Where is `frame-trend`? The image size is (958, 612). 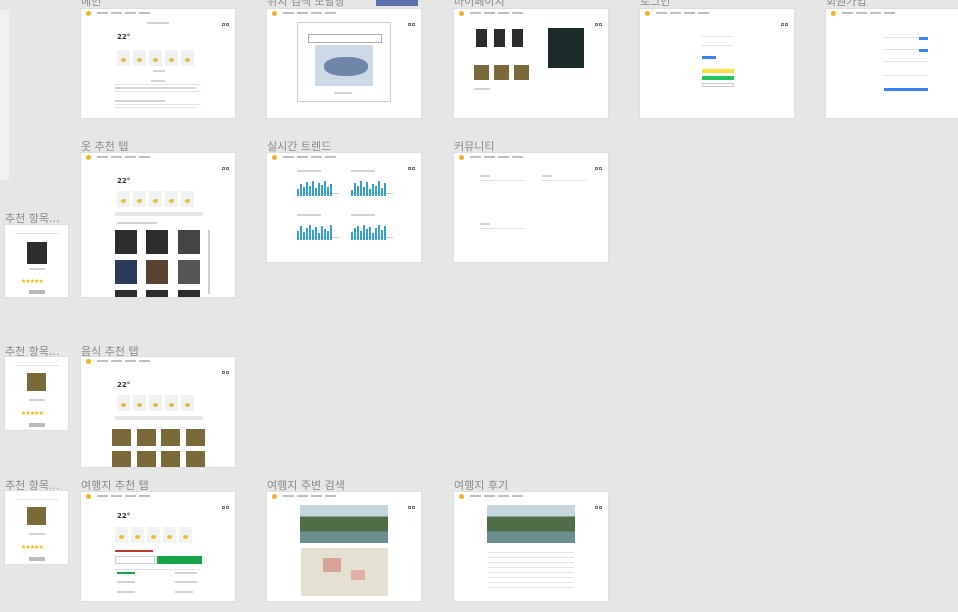
frame-trend is located at coordinates (344, 207).